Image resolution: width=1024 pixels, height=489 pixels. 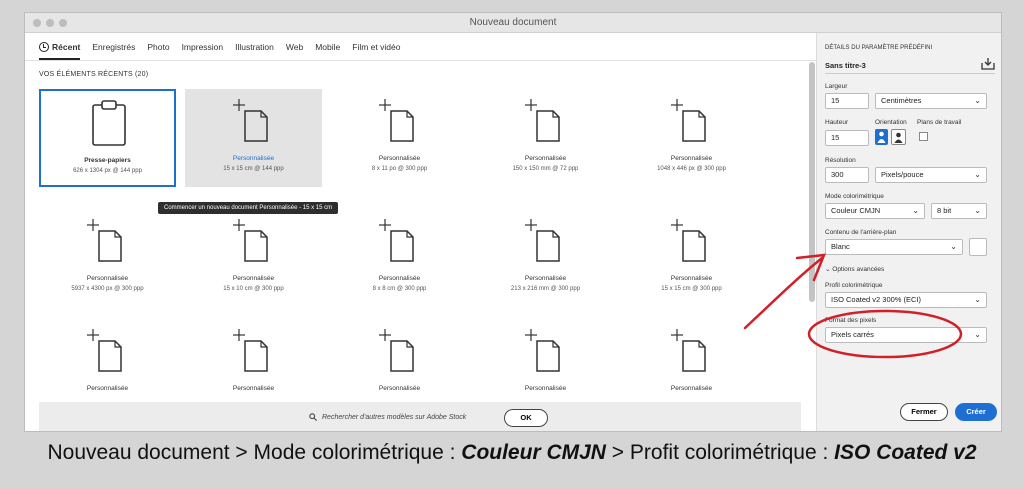 What do you see at coordinates (399, 138) in the screenshot?
I see `preset-custom: Personnalisée 8 x 11 po @ 300 ppp` at bounding box center [399, 138].